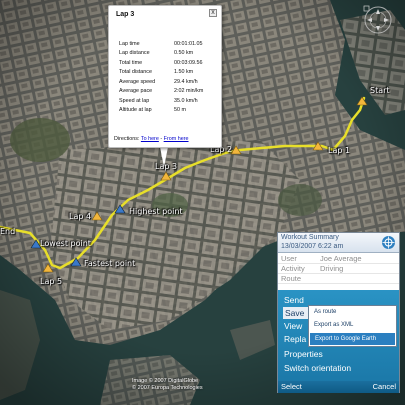  What do you see at coordinates (213, 13) in the screenshot?
I see `close-icon: x` at bounding box center [213, 13].